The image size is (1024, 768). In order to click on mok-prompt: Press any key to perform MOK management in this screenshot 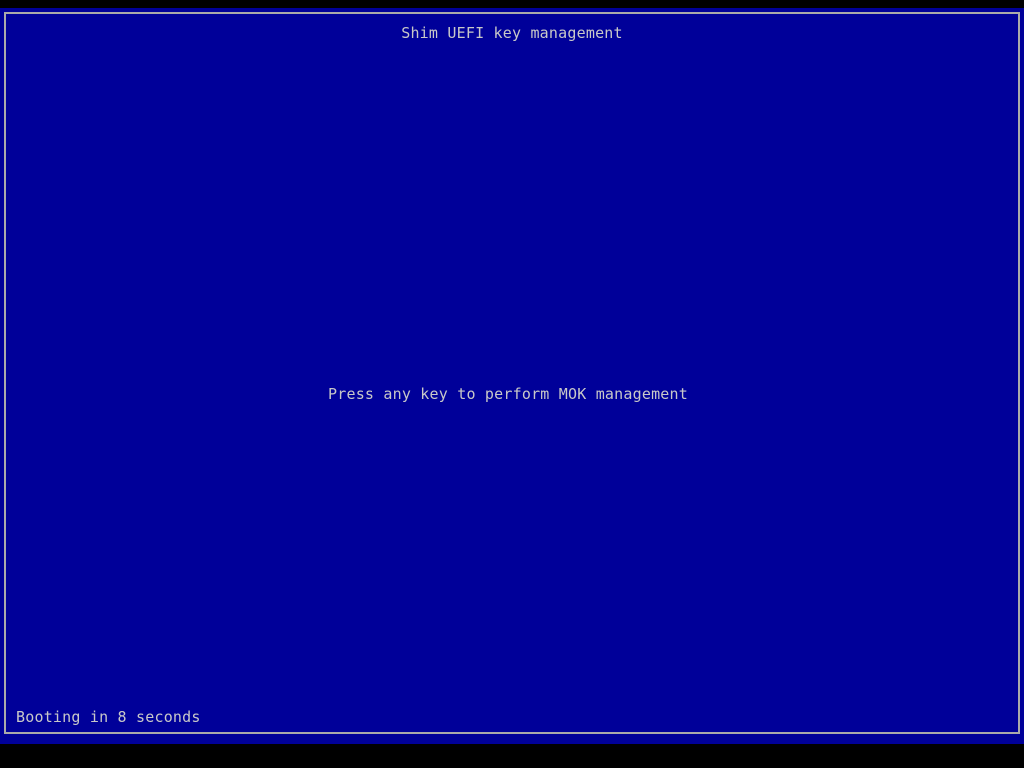, I will do `click(508, 394)`.